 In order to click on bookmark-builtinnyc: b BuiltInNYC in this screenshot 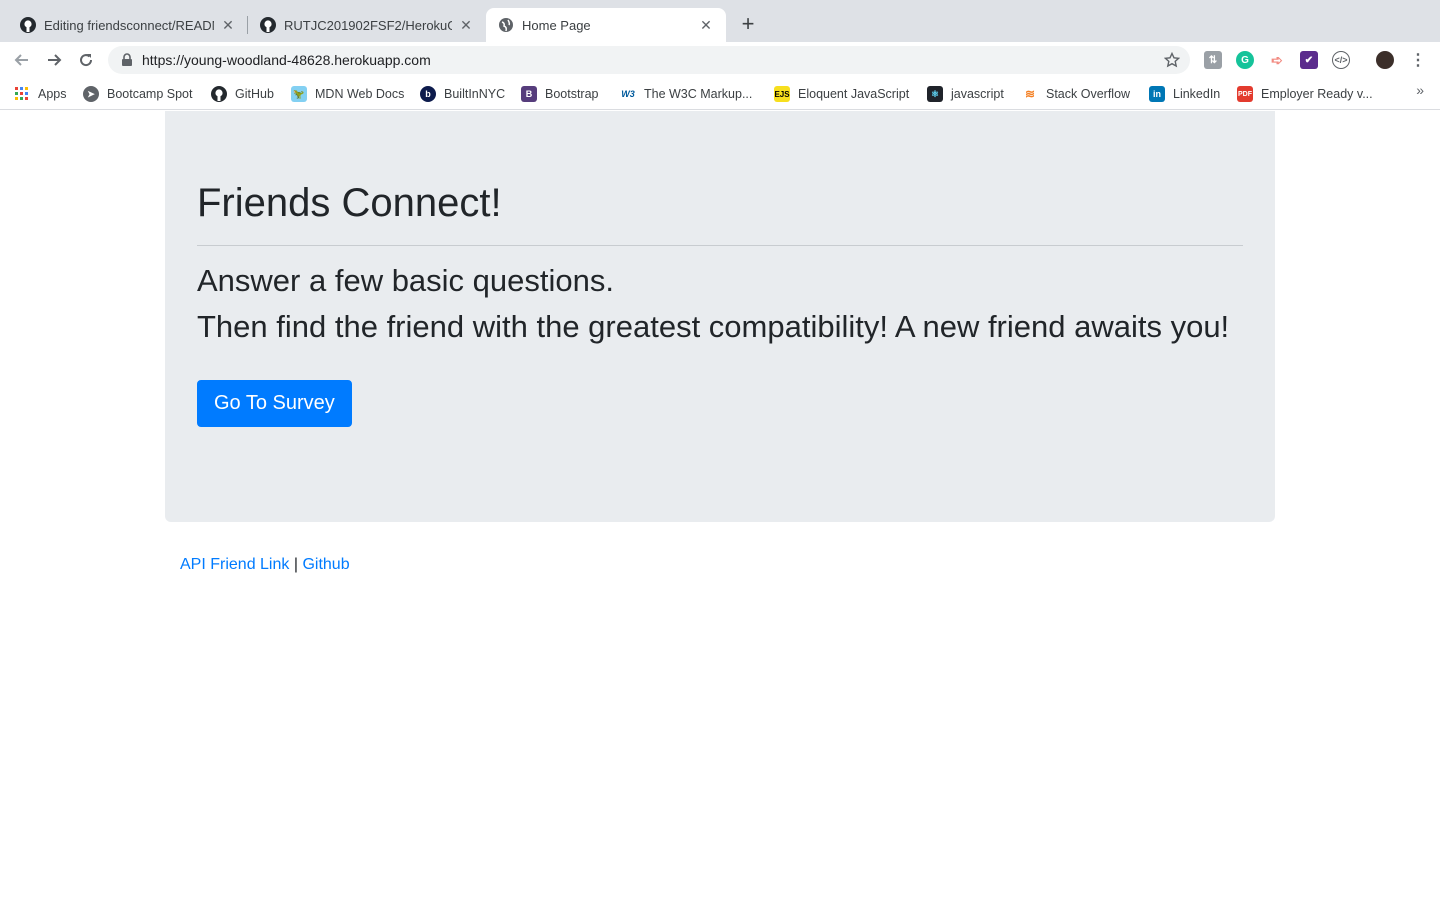, I will do `click(462, 94)`.